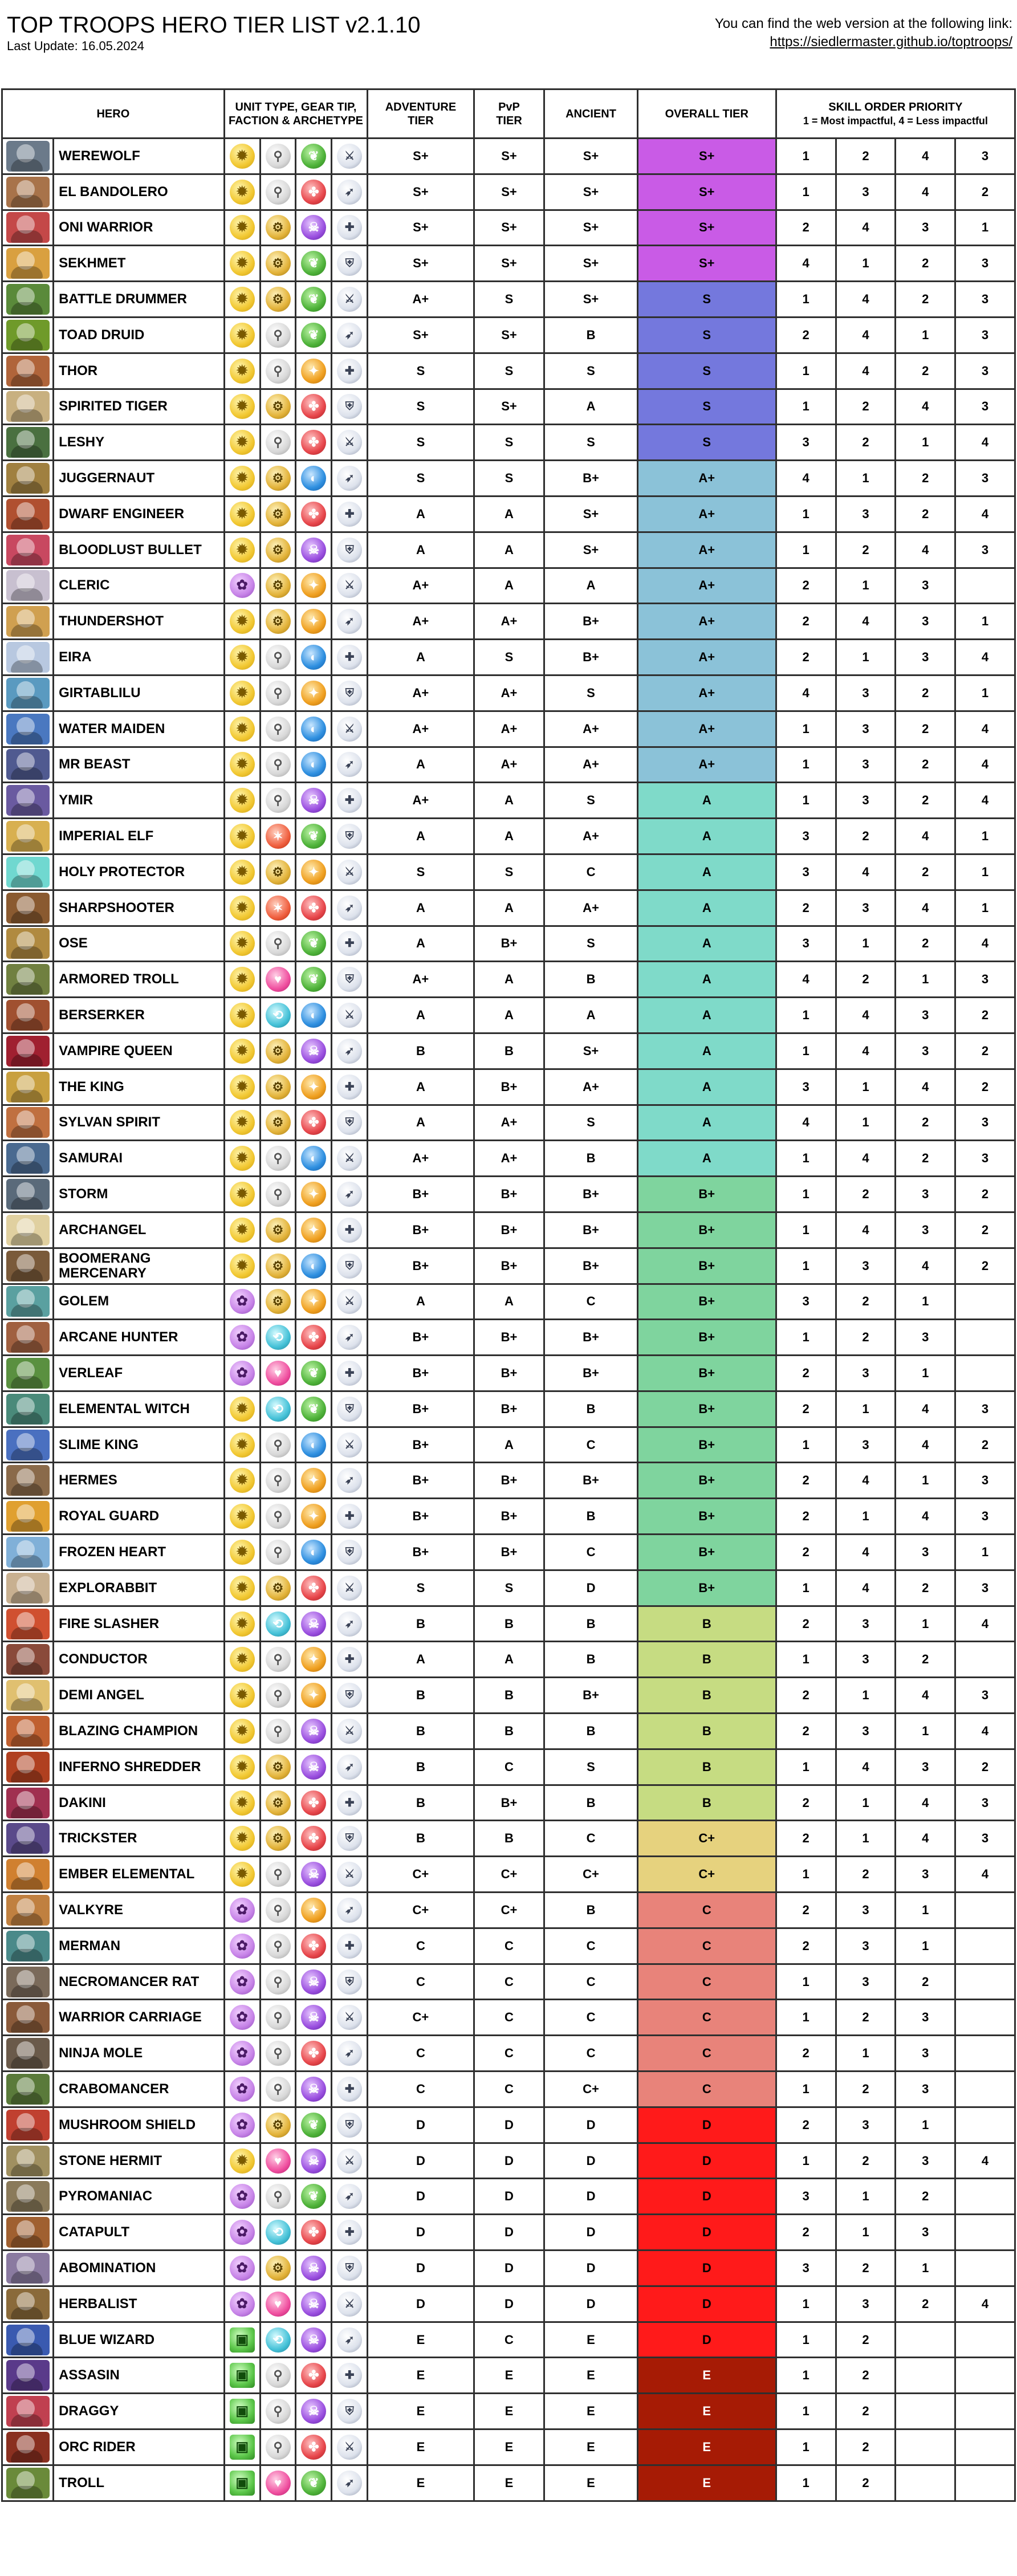 The height and width of the screenshot is (2576, 1017). I want to click on archetype-icon: ✚, so click(350, 1087).